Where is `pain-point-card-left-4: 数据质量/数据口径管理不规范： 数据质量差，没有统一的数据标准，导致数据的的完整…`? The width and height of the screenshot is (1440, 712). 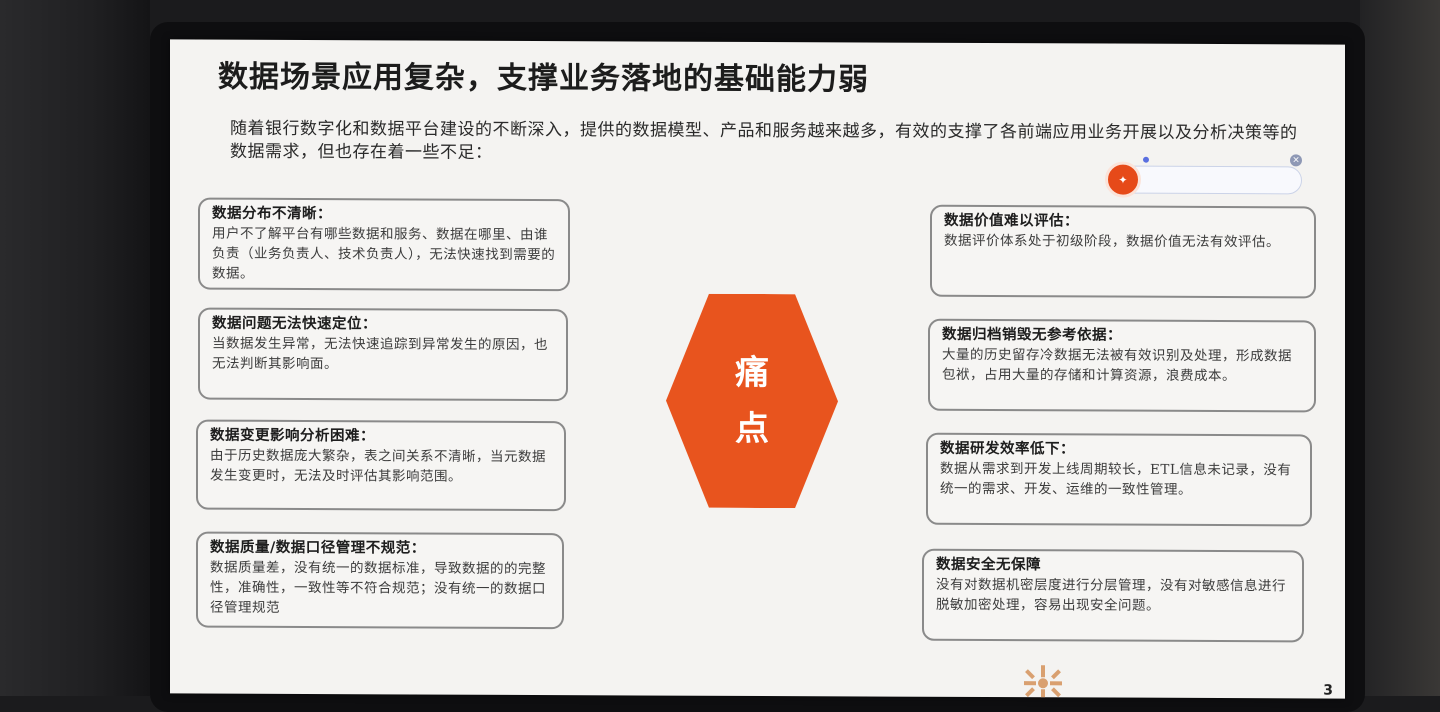
pain-point-card-left-4: 数据质量/数据口径管理不规范： 数据质量差，没有统一的数据标准，导致数据的的完整… is located at coordinates (380, 580).